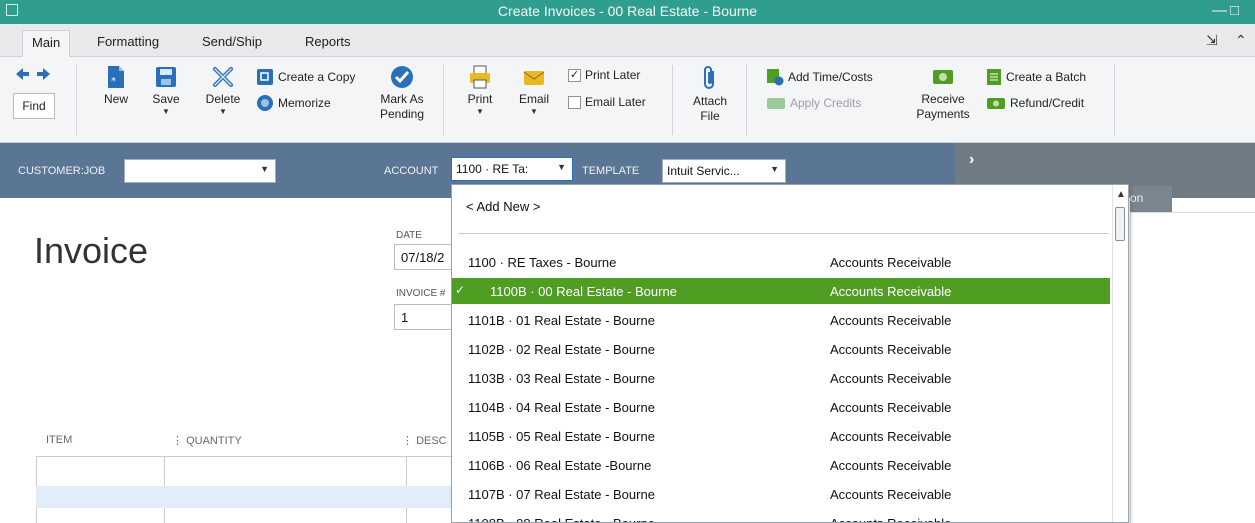 This screenshot has height=523, width=1255. Describe the element at coordinates (62, 171) in the screenshot. I see `customer-job-label: CUSTOMER:JOB` at that location.